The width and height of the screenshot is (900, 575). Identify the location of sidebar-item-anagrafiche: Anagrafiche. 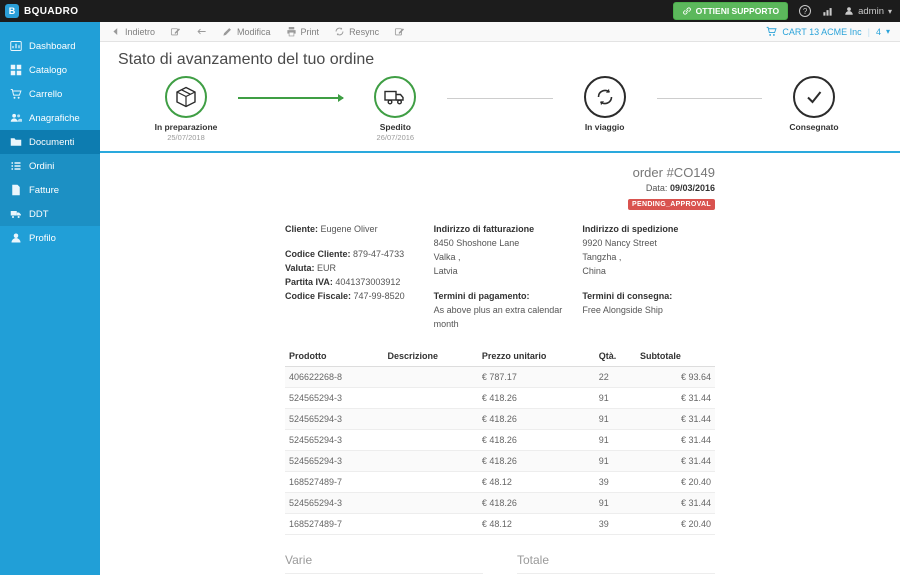
(50, 118).